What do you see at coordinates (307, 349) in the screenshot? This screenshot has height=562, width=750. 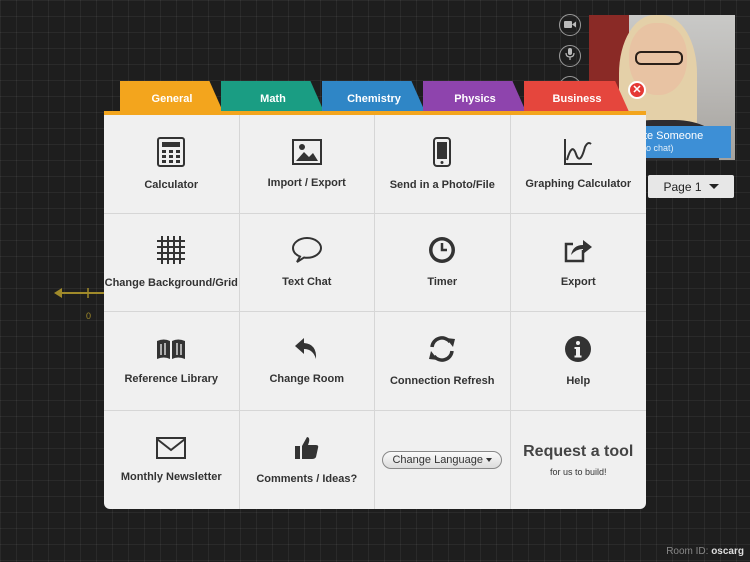 I see `reply-arrow-icon` at bounding box center [307, 349].